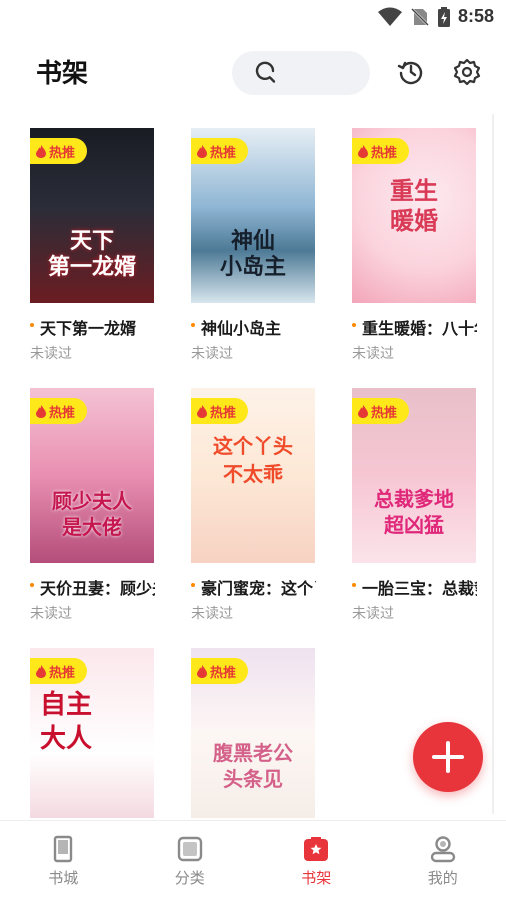  What do you see at coordinates (92, 587) in the screenshot?
I see `book-title: 天价丑妻：顾少夫人是大佬` at bounding box center [92, 587].